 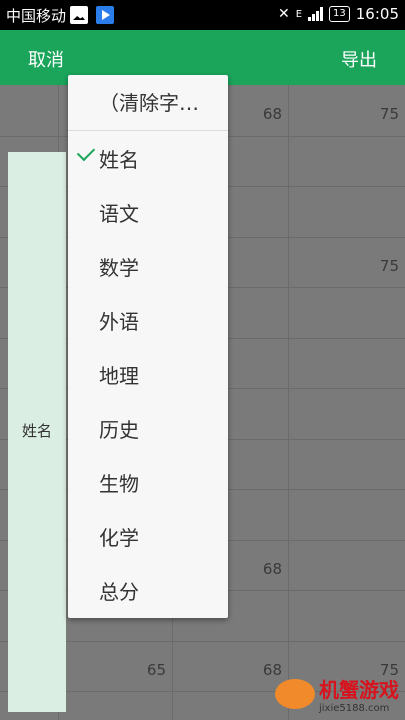 I want to click on status-bar: 中国移动 ✕ E 13 16:05, so click(x=202, y=15).